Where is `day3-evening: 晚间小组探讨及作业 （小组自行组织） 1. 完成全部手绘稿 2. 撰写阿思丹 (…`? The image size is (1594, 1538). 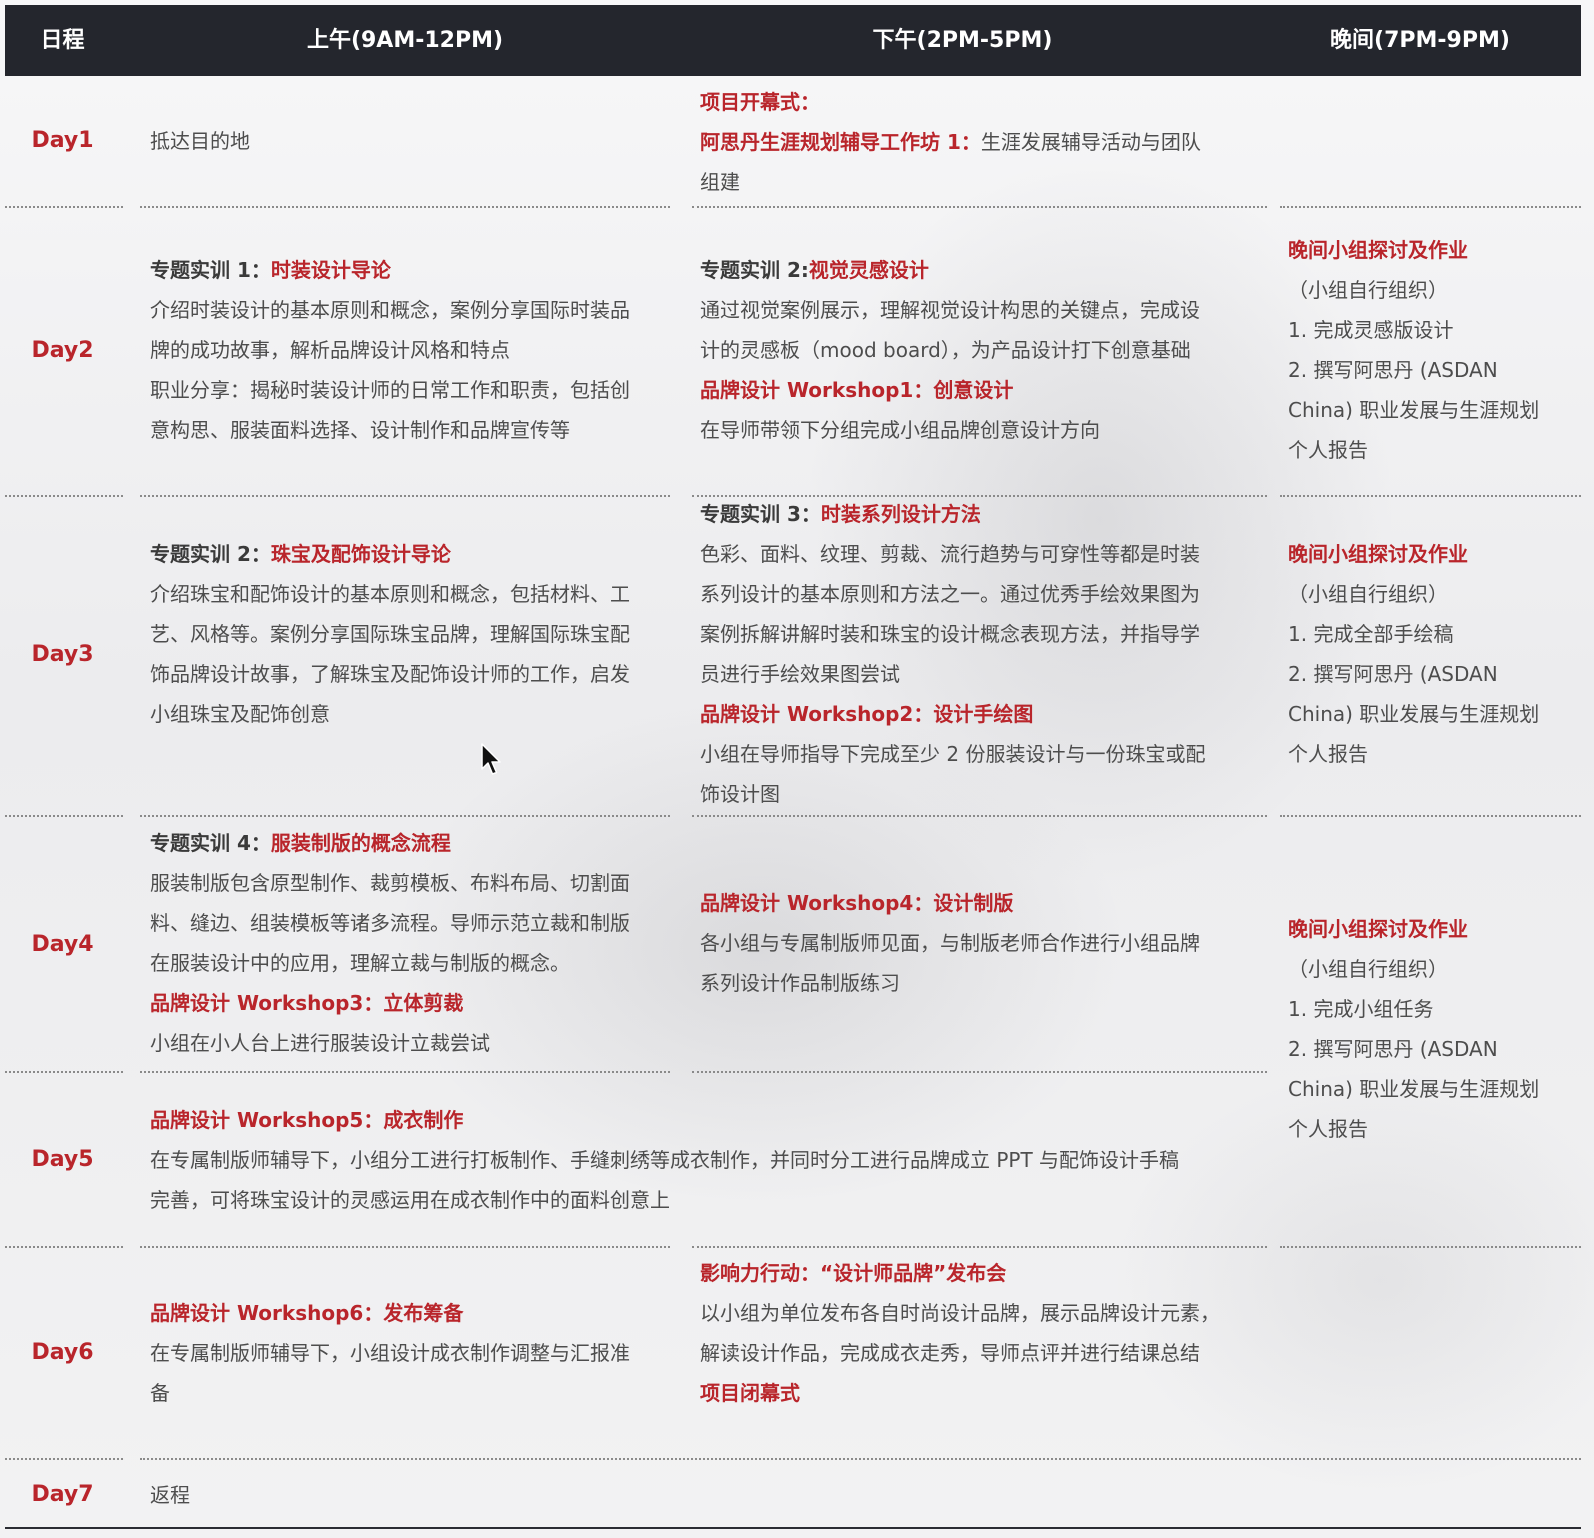 day3-evening: 晚间小组探讨及作业 （小组自行组织） 1. 完成全部手绘稿 2. 撰写阿思丹 (… is located at coordinates (1414, 654).